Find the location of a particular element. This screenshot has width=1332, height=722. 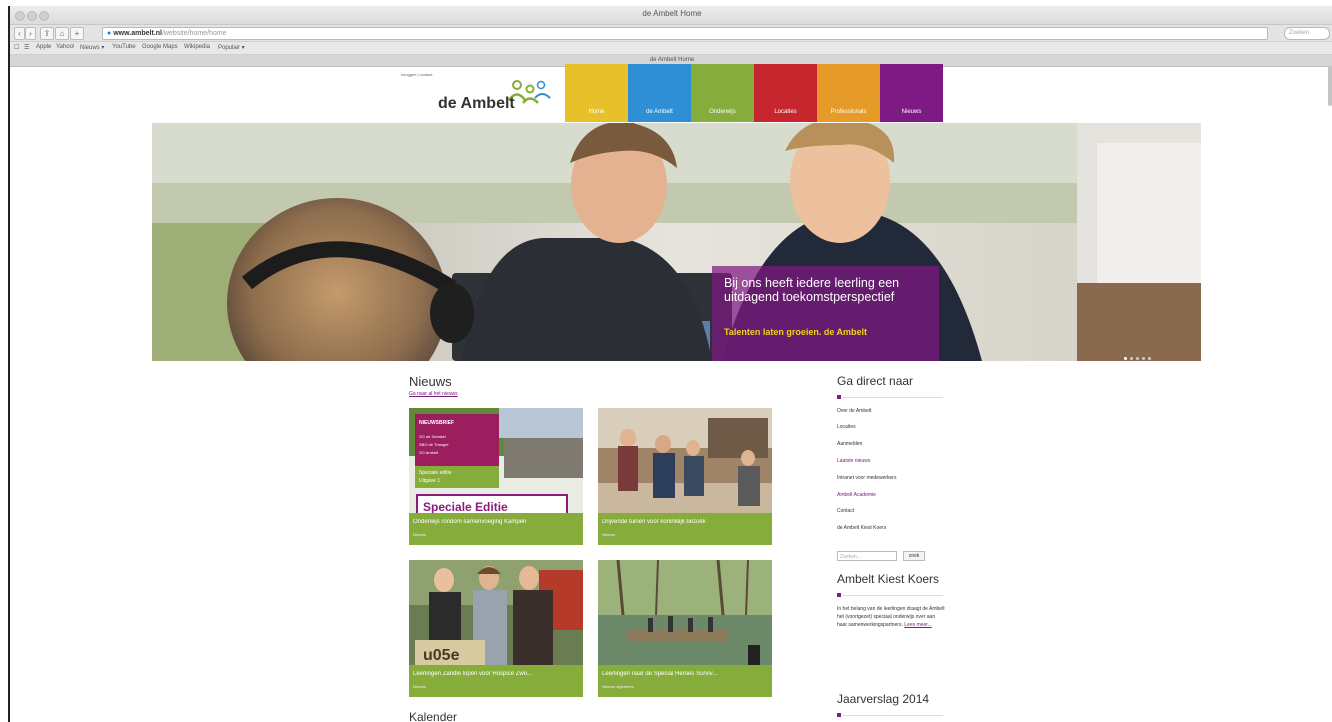

title-bar: de Ambelt Home is located at coordinates (671, 15).